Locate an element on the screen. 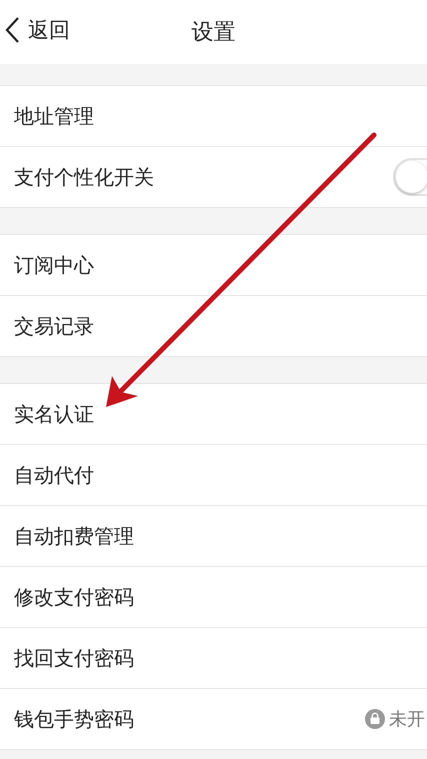 The image size is (427, 759). status-text: 未开 is located at coordinates (407, 719).